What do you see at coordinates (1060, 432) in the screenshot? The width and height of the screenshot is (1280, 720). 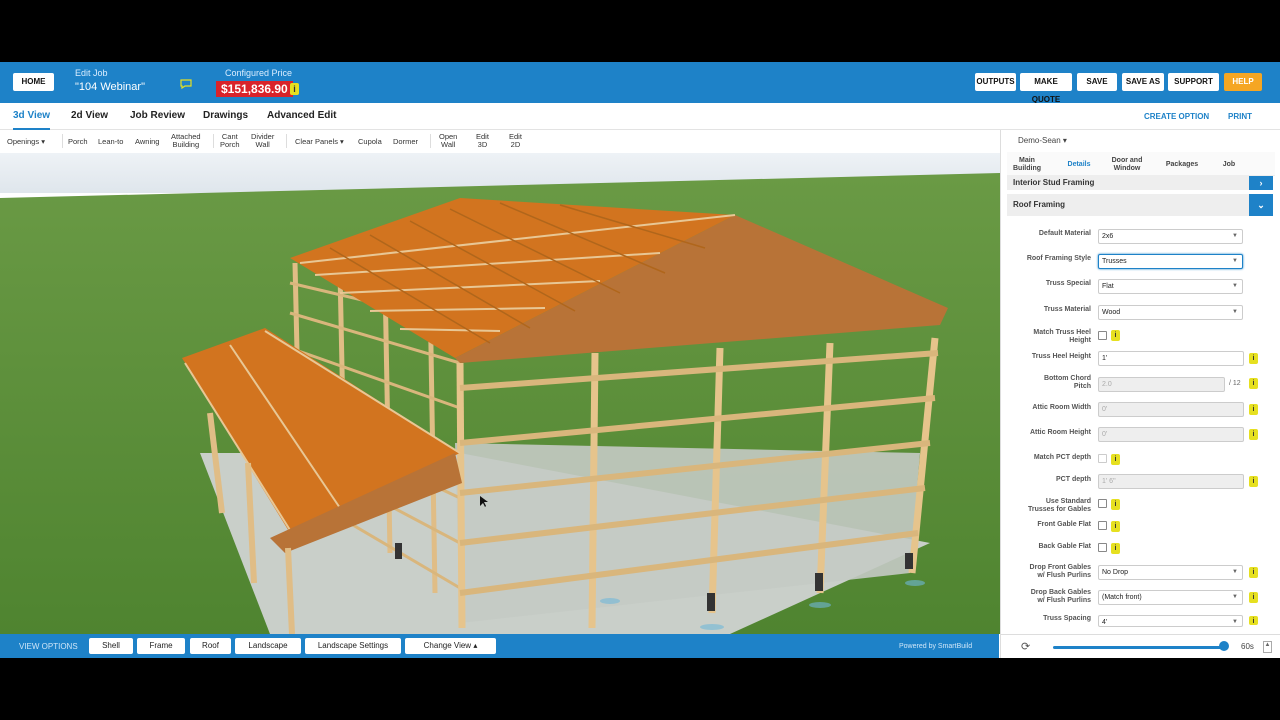 I see `attic-room-height-label: Attic Room Height` at bounding box center [1060, 432].